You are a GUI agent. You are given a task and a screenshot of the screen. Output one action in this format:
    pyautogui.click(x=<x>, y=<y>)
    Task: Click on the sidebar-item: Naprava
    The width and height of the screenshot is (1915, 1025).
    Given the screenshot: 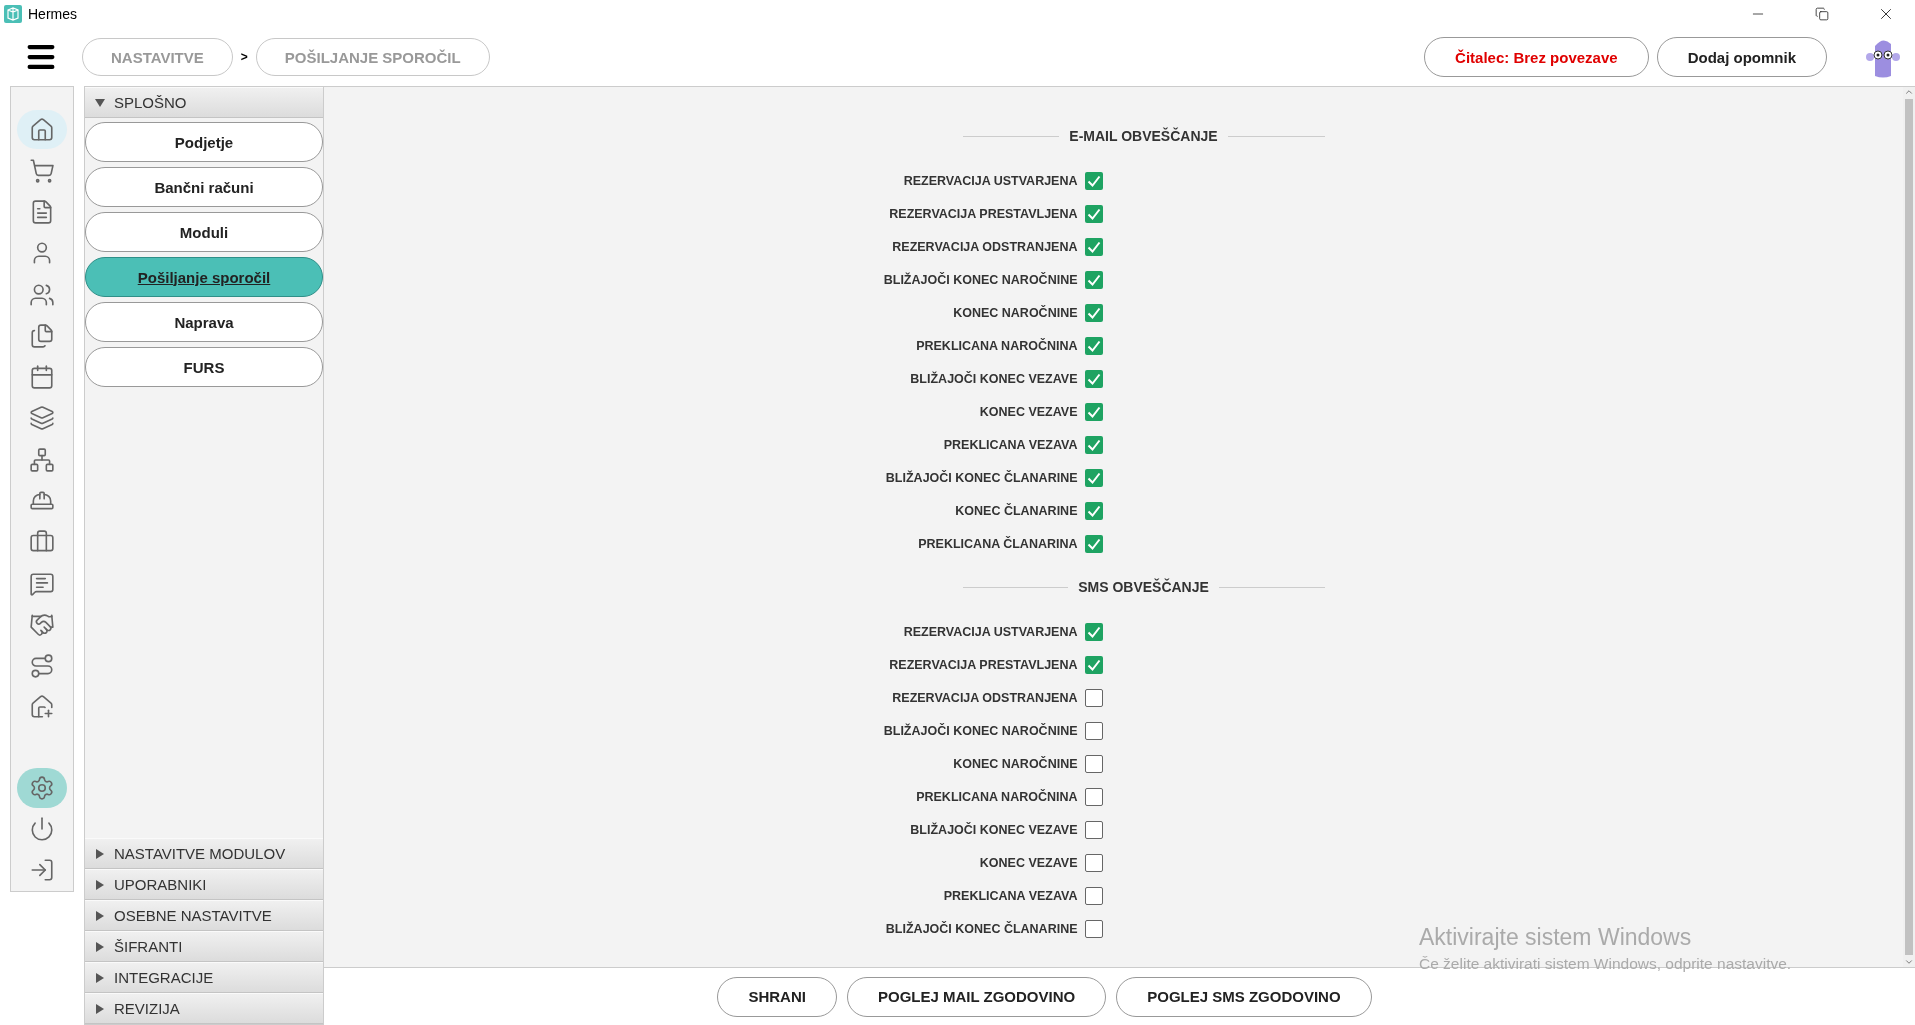 What is the action you would take?
    pyautogui.click(x=204, y=322)
    